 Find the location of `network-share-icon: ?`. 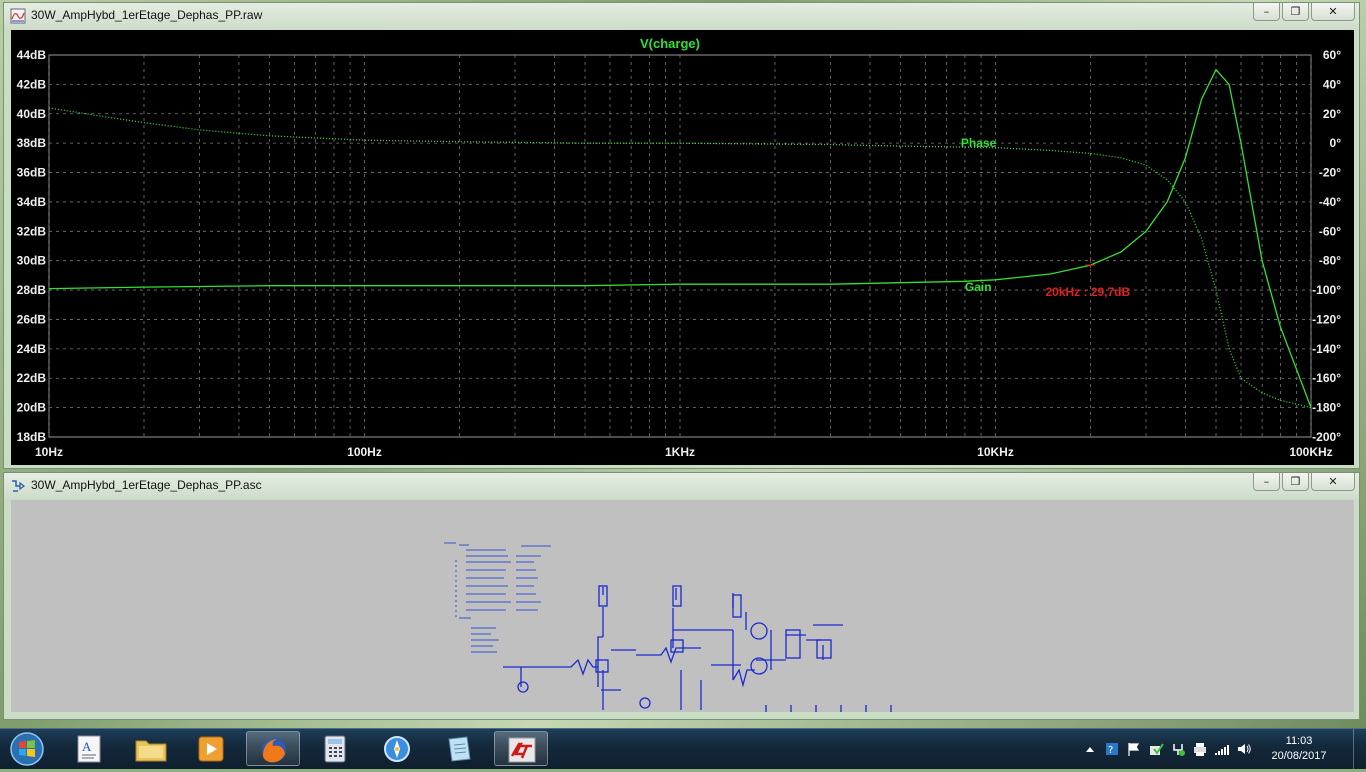

network-share-icon: ? is located at coordinates (1112, 749).